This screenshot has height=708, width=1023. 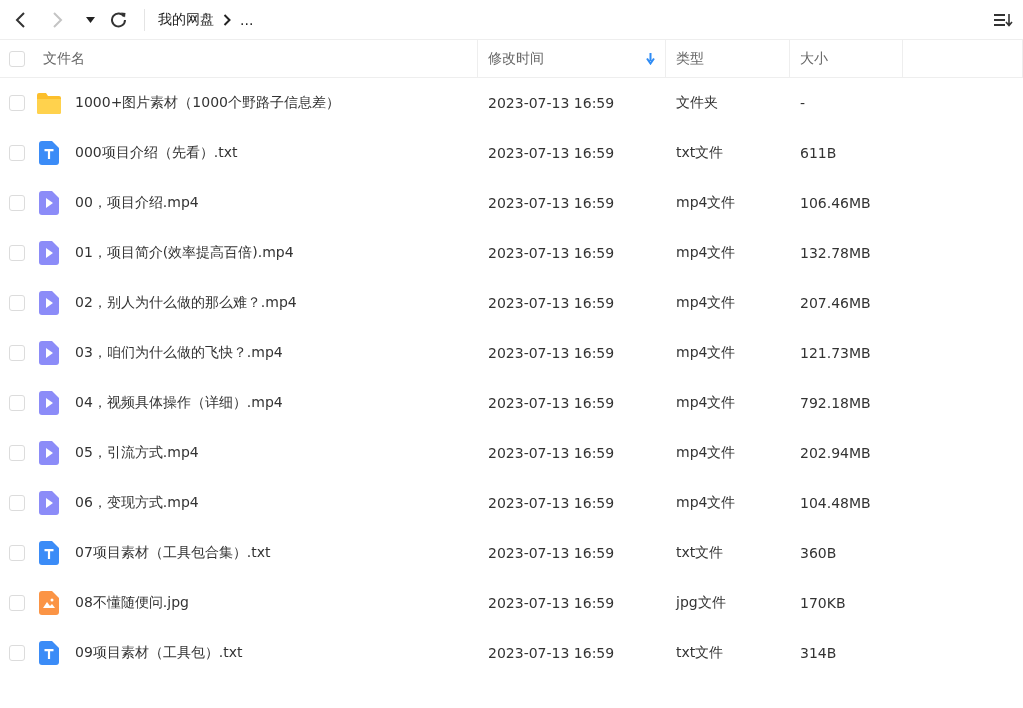 I want to click on file-size: 360B, so click(x=818, y=553).